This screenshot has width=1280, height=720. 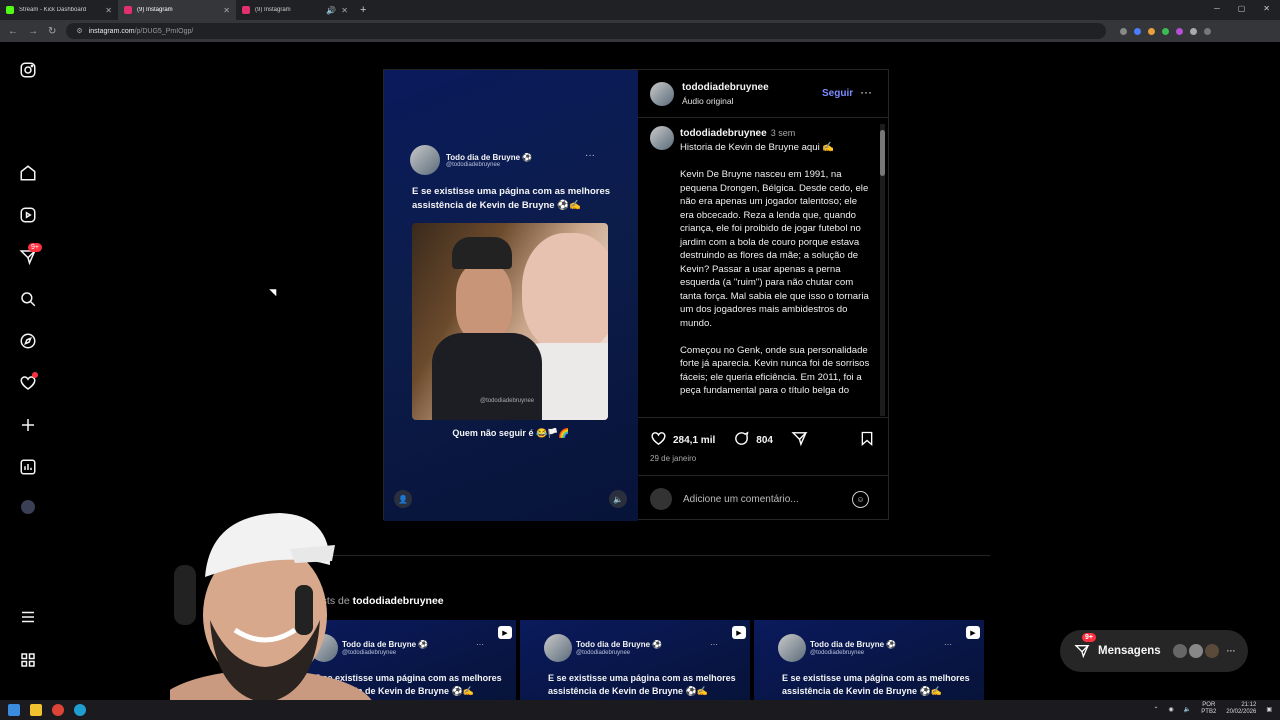 What do you see at coordinates (1209, 705) in the screenshot?
I see `lang-top: POR` at bounding box center [1209, 705].